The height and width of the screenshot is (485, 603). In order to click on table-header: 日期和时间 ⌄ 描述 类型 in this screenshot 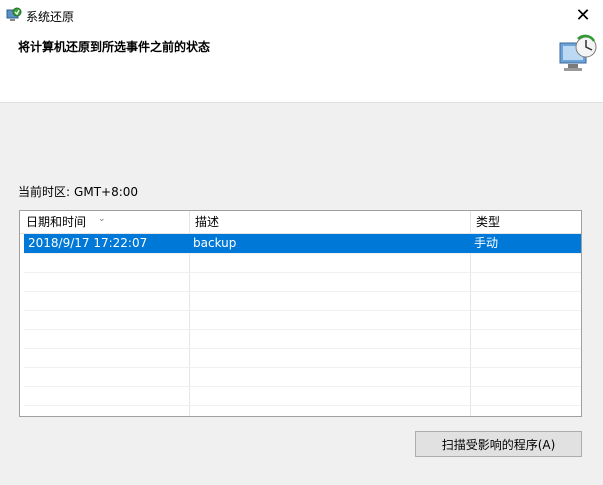, I will do `click(300, 222)`.